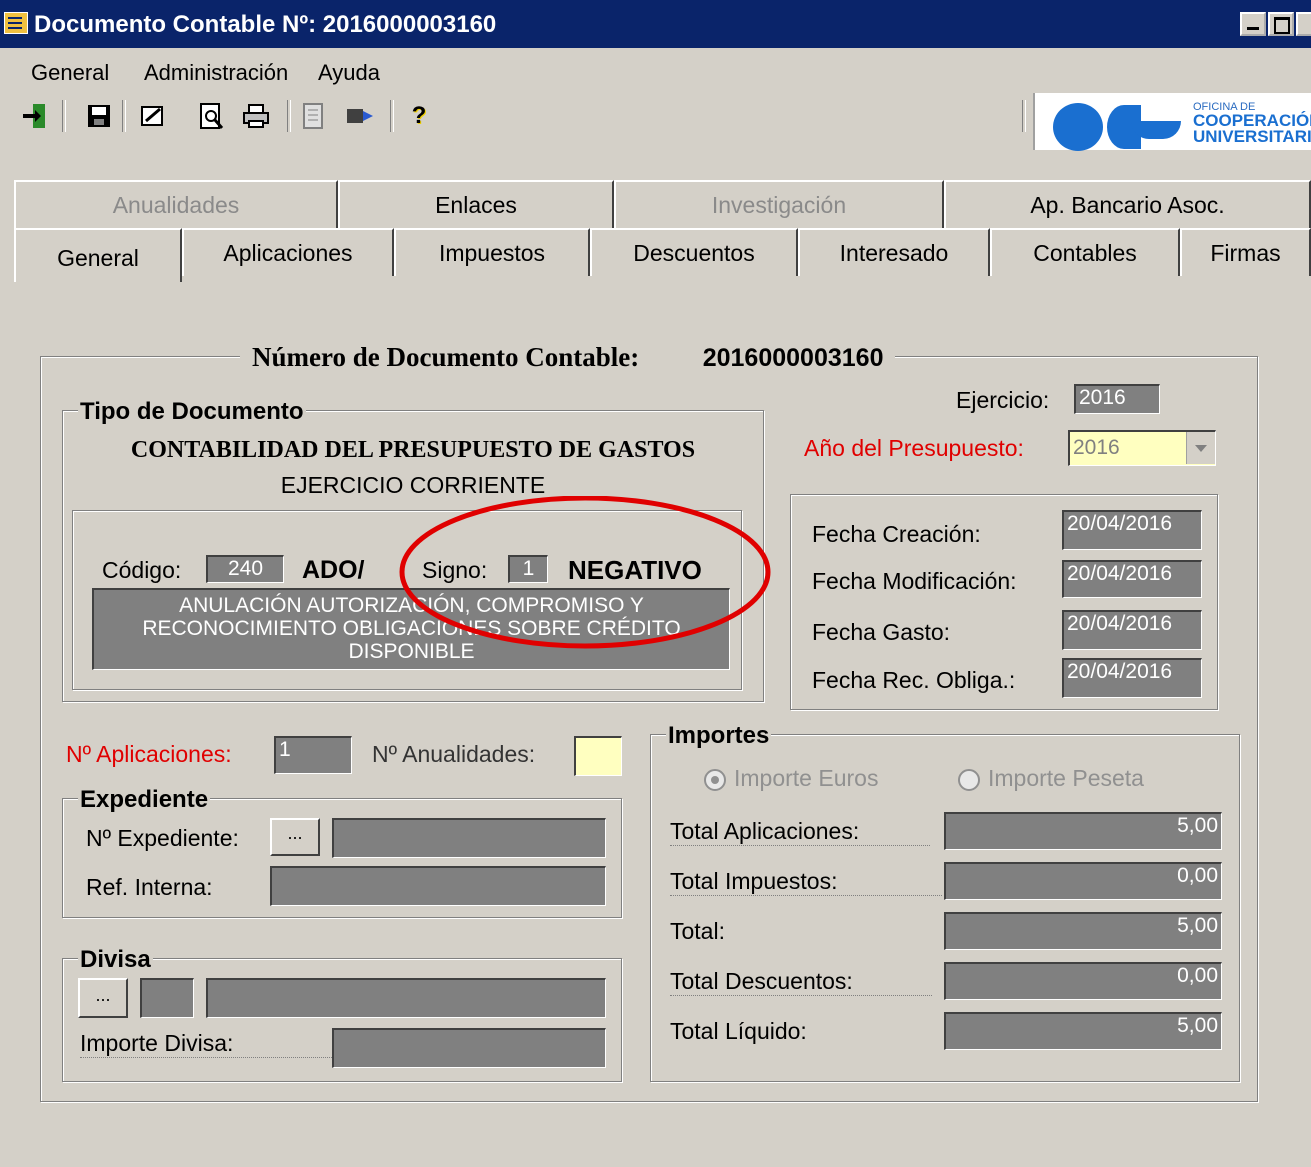 This screenshot has width=1311, height=1167. I want to click on importe-divisa-field, so click(469, 1048).